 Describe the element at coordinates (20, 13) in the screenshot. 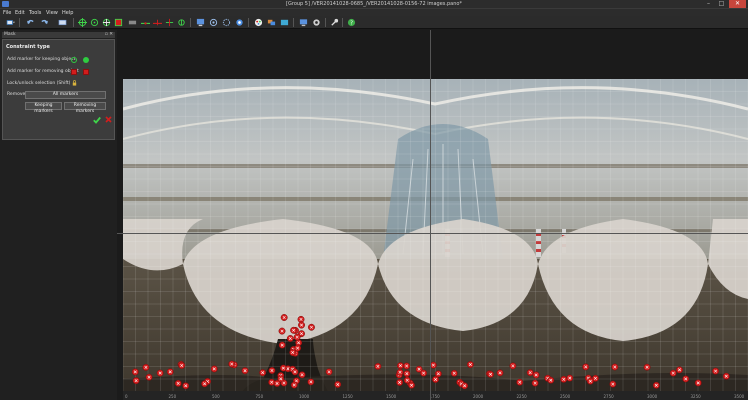

I see `menu-edit: Edit` at that location.